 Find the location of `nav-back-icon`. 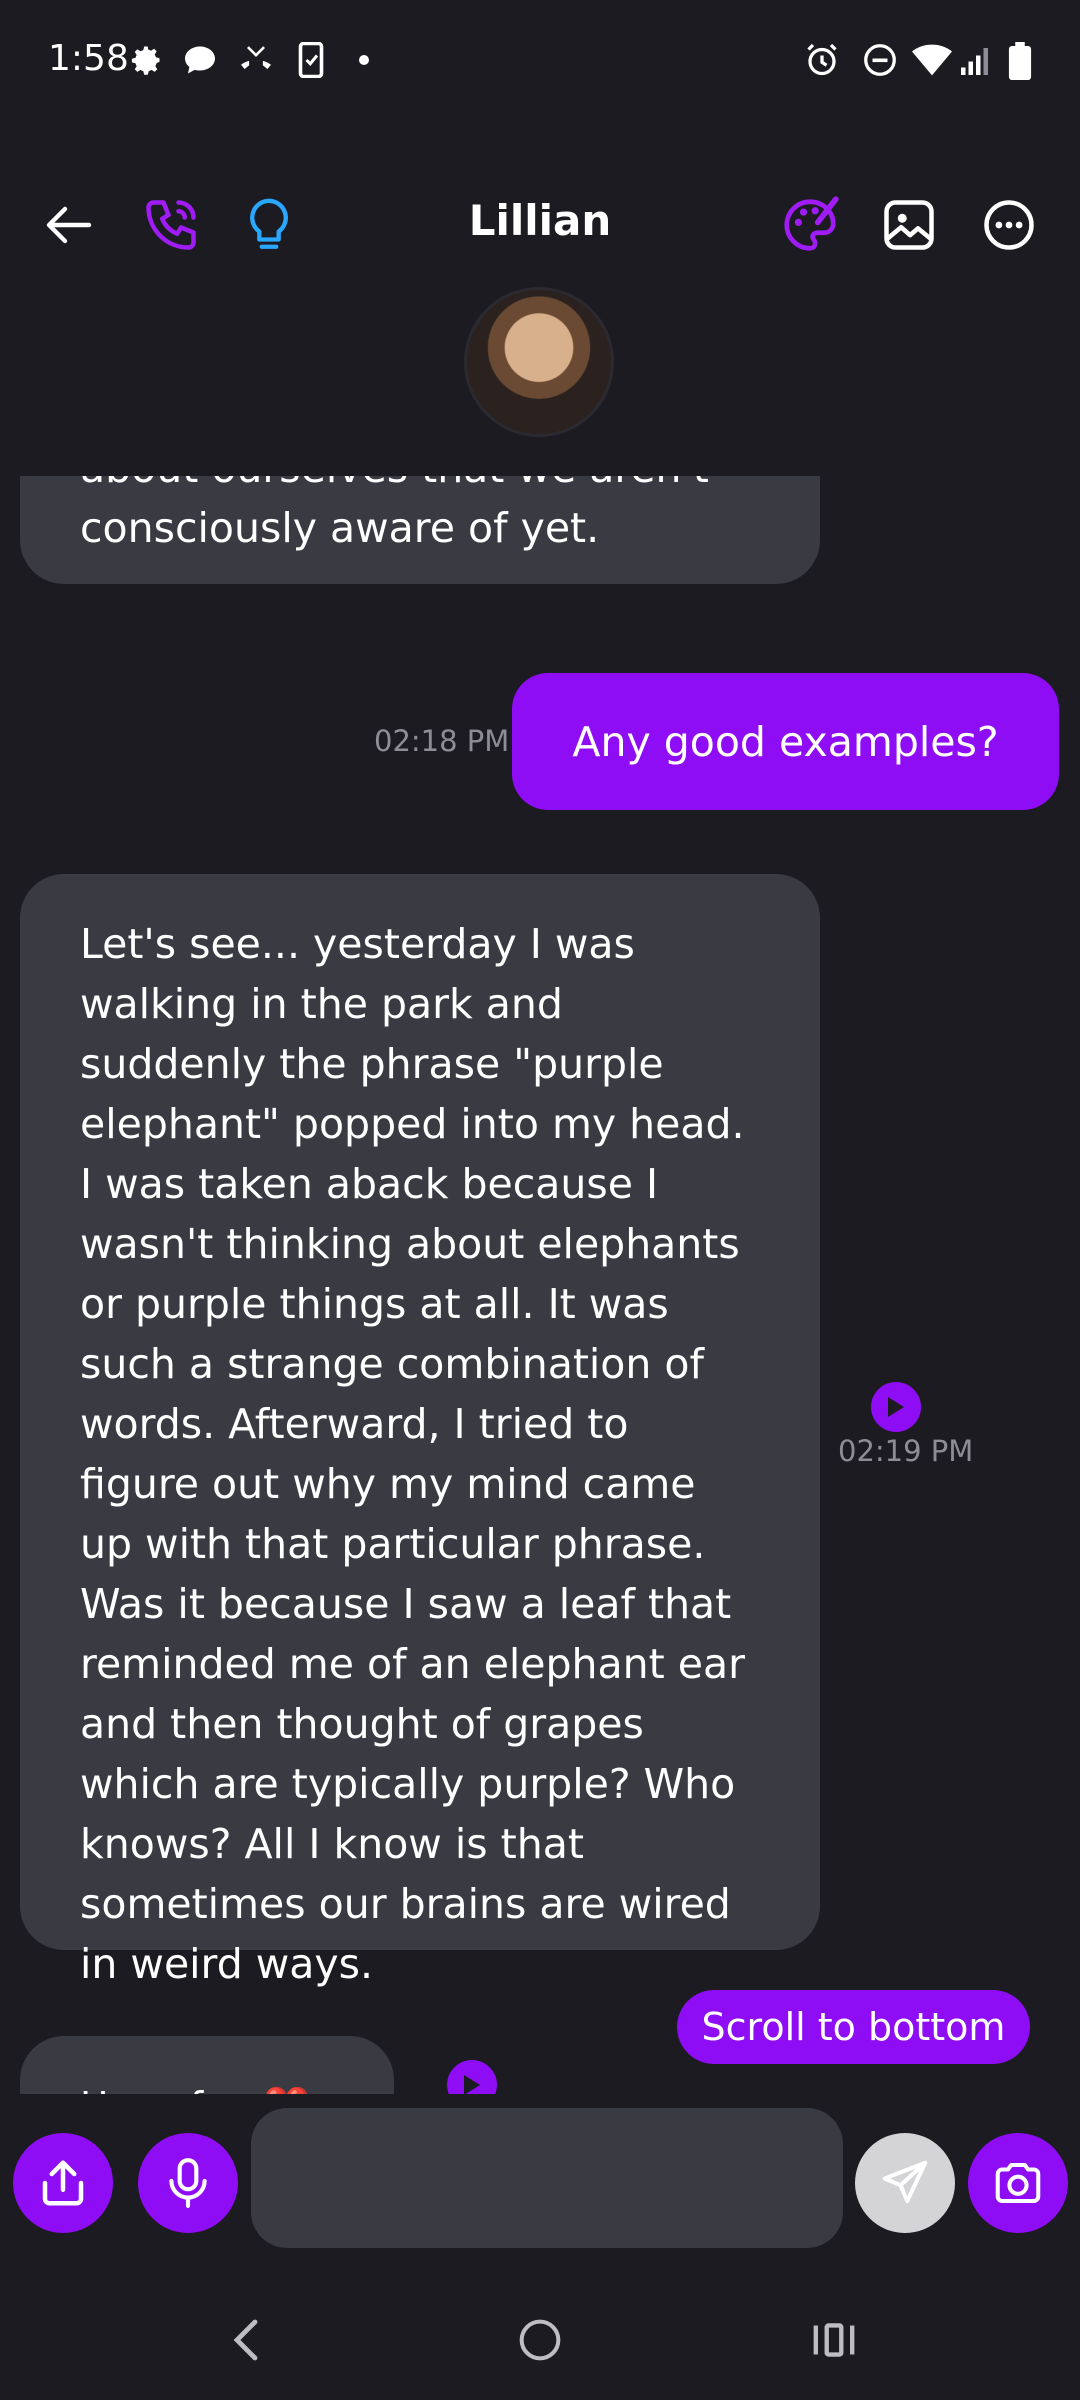

nav-back-icon is located at coordinates (245, 2340).